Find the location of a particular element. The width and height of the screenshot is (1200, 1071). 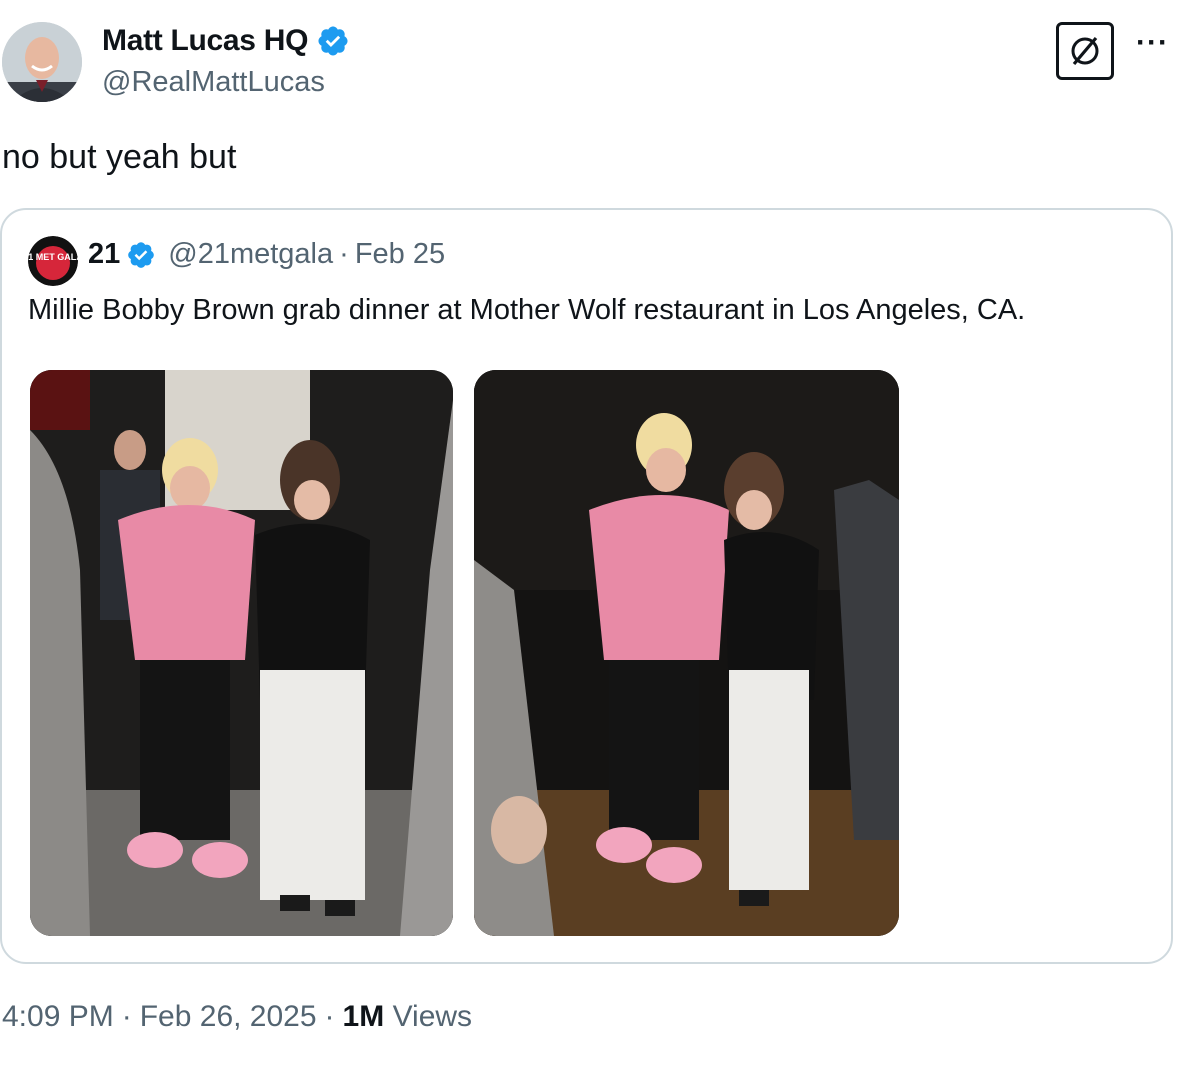

grok-icon is located at coordinates (1085, 51).